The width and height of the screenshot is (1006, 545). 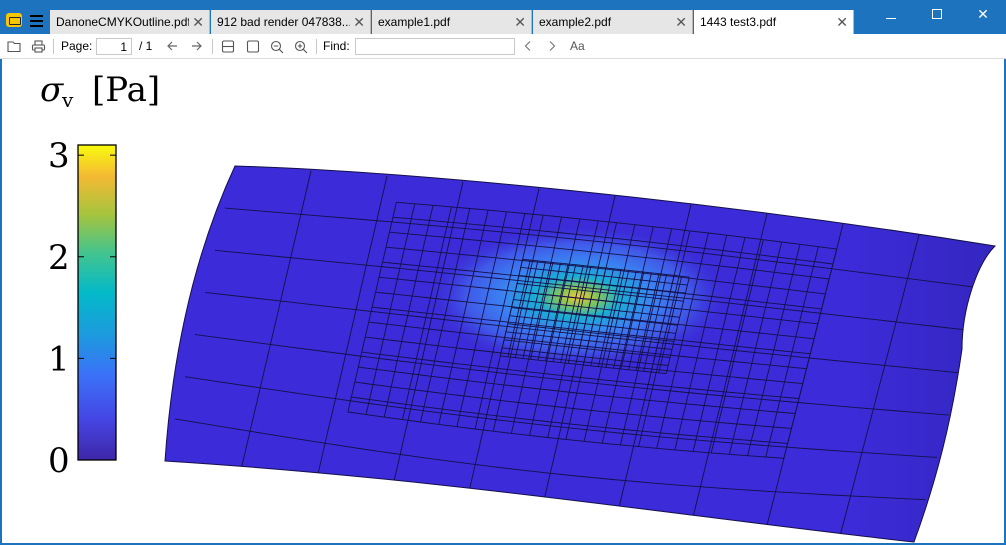 I want to click on close-window-button: ✕, so click(x=983, y=15).